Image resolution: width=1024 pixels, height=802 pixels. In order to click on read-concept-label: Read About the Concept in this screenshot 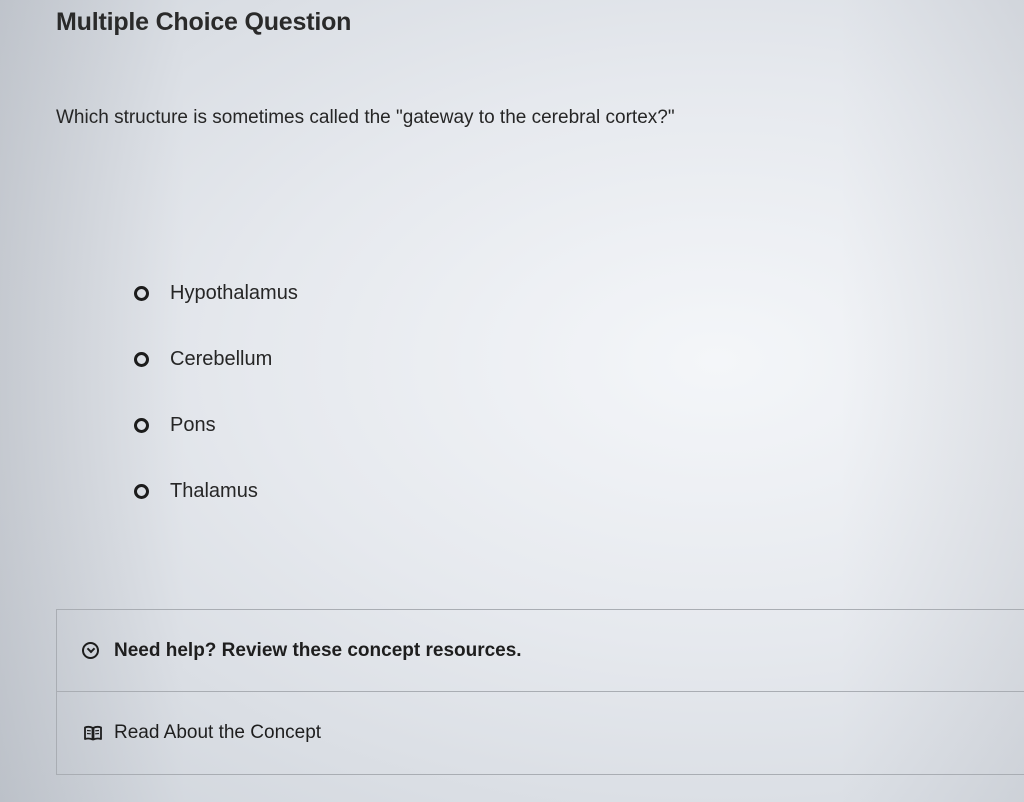, I will do `click(218, 732)`.